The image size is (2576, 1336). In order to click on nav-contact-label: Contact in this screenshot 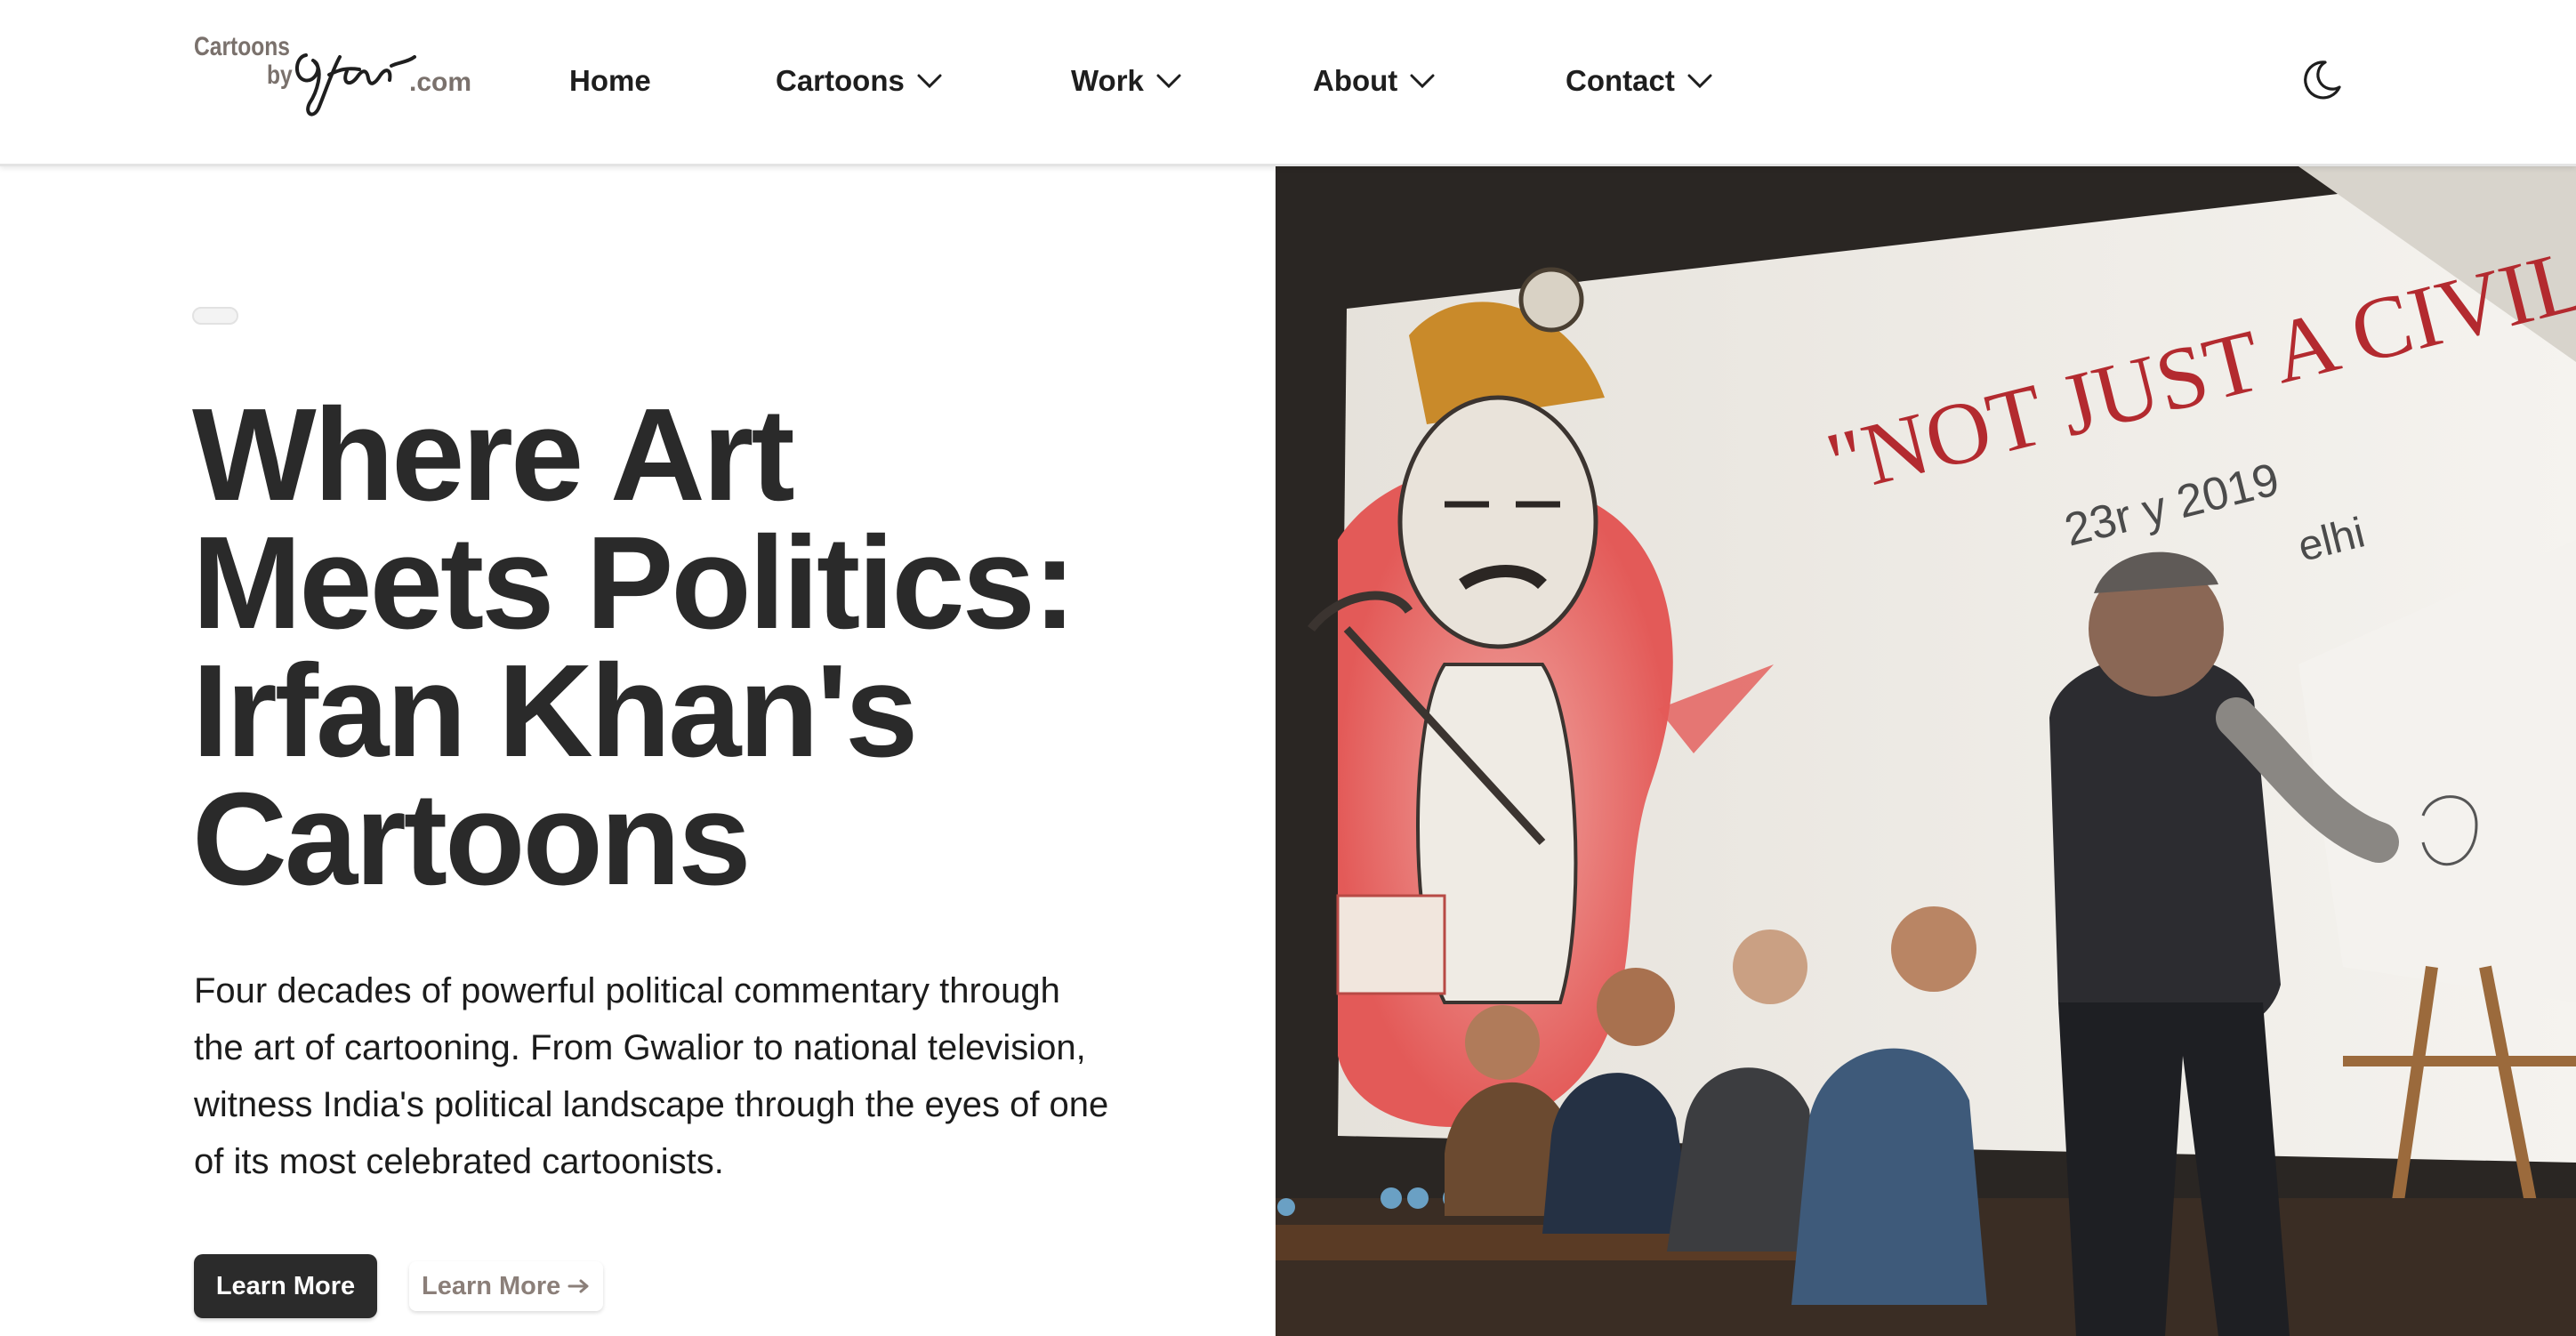, I will do `click(1620, 80)`.